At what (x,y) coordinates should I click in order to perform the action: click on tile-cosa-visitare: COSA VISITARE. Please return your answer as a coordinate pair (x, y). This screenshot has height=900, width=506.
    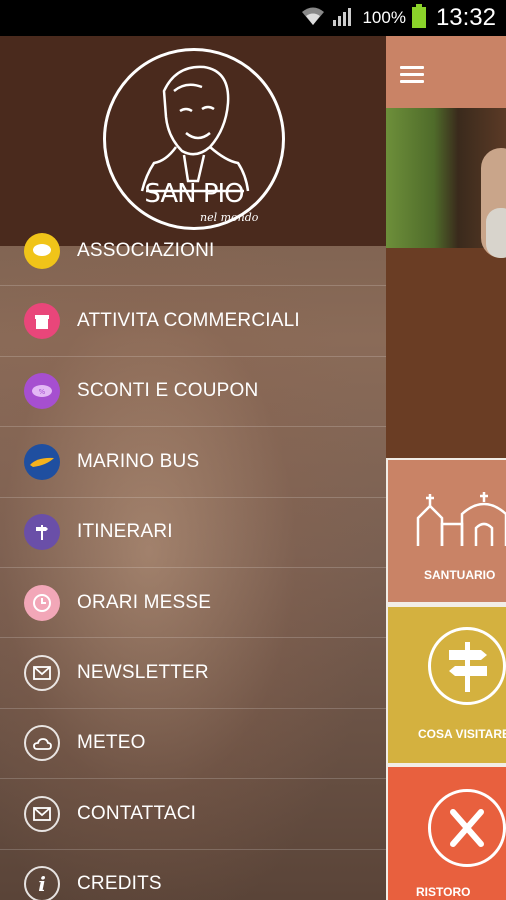
    Looking at the image, I should click on (447, 685).